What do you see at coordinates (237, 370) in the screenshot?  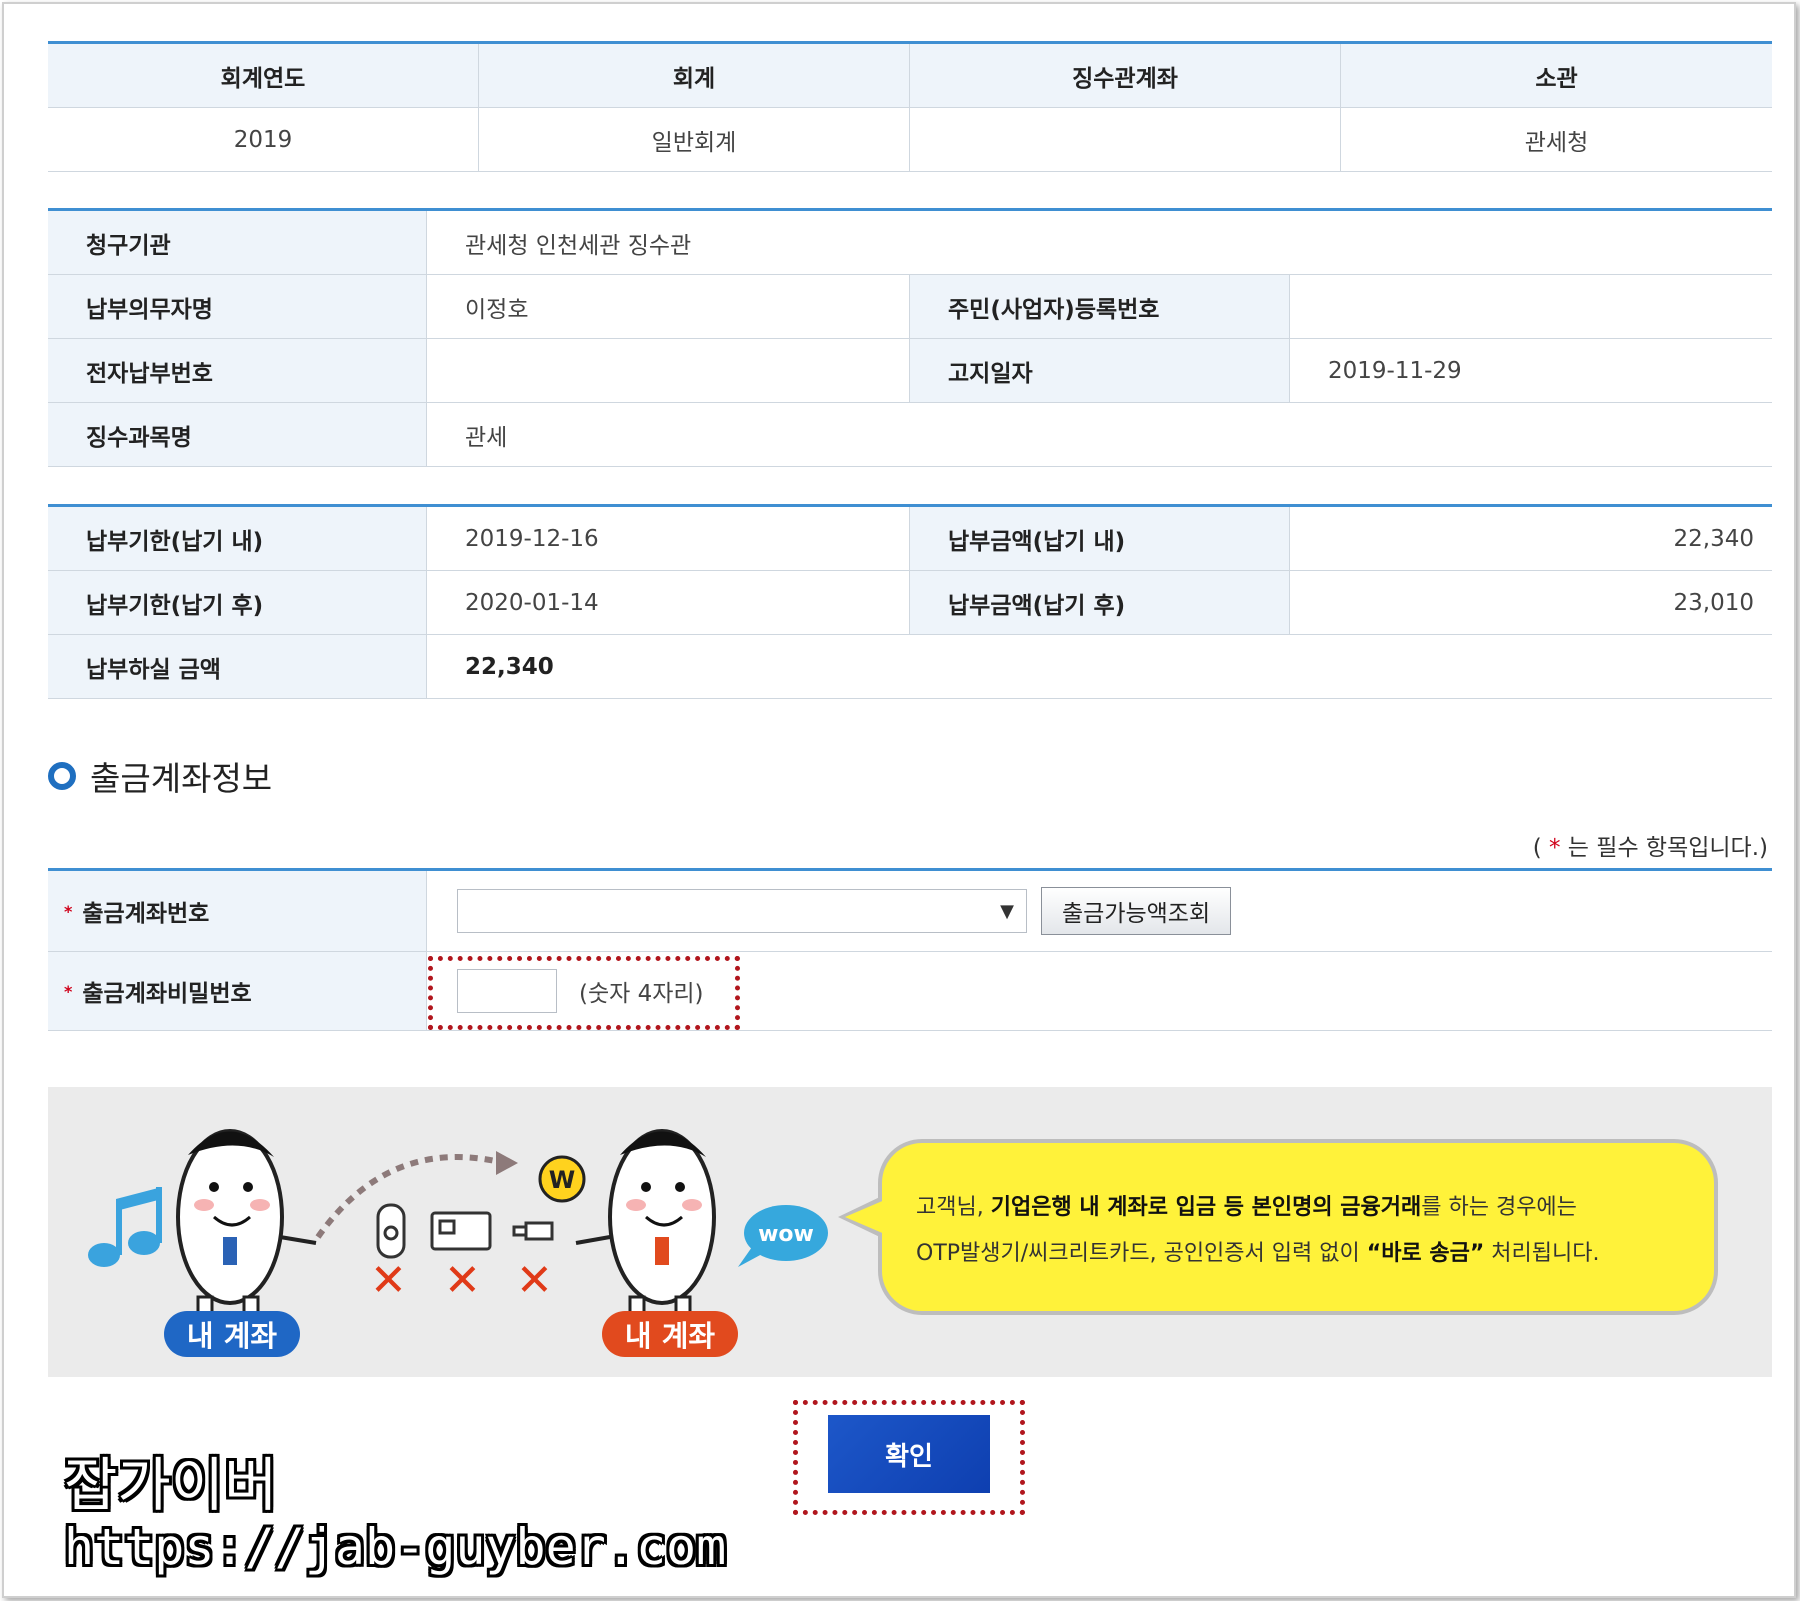 I see `e-pay-no-label: 전자납부번호` at bounding box center [237, 370].